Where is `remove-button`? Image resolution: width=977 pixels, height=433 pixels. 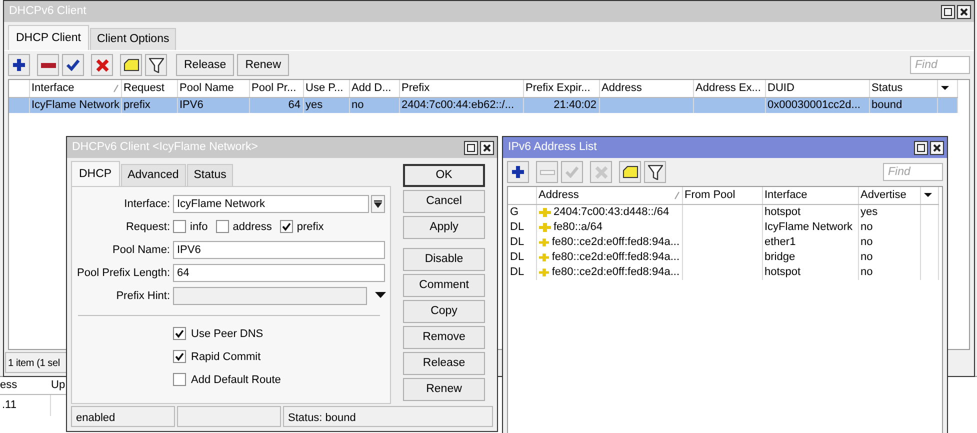
remove-button is located at coordinates (48, 65).